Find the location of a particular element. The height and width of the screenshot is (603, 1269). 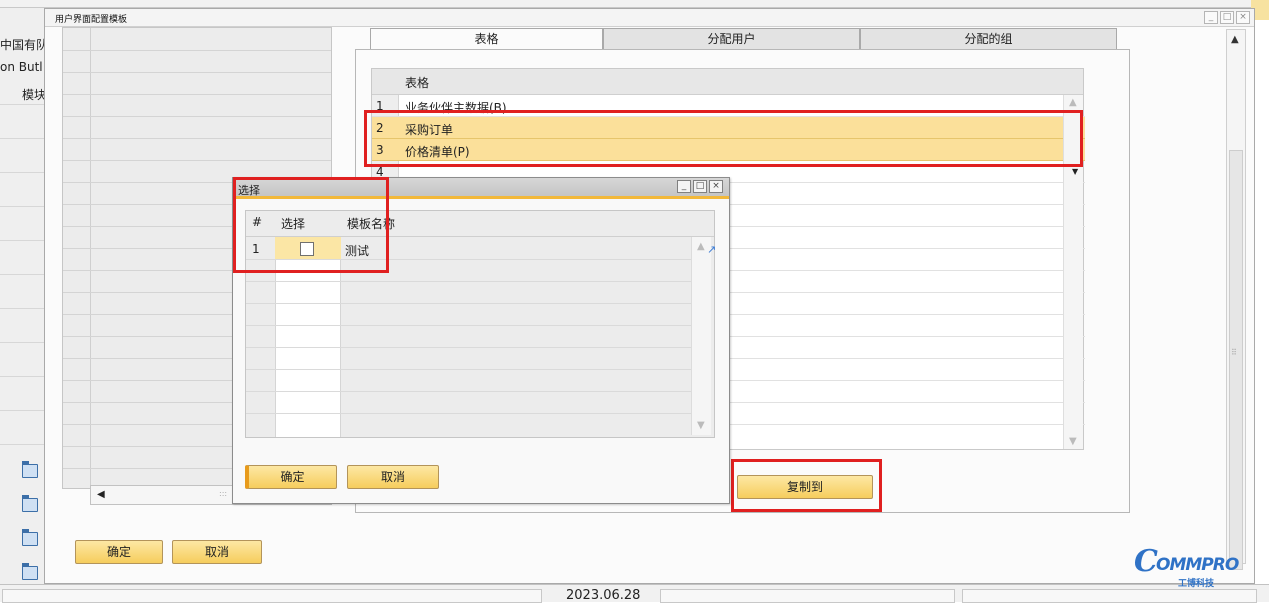

background-company-text: 中国有队 is located at coordinates (24, 45).